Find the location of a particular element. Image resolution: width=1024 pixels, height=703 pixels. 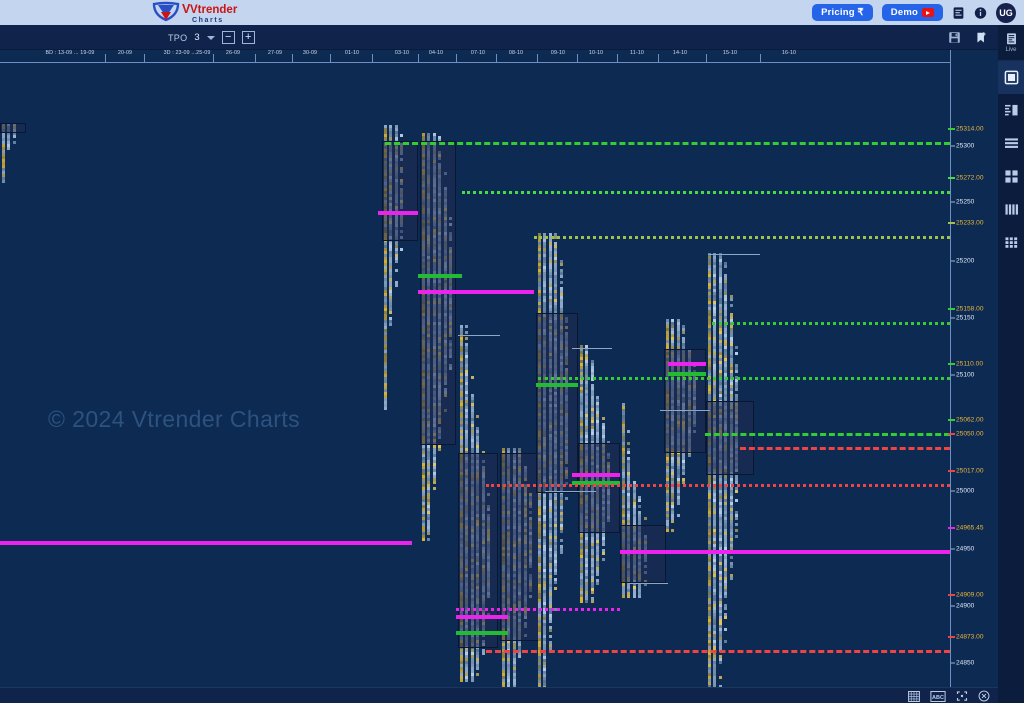

pricing-button: Pricing ₹ is located at coordinates (842, 12).